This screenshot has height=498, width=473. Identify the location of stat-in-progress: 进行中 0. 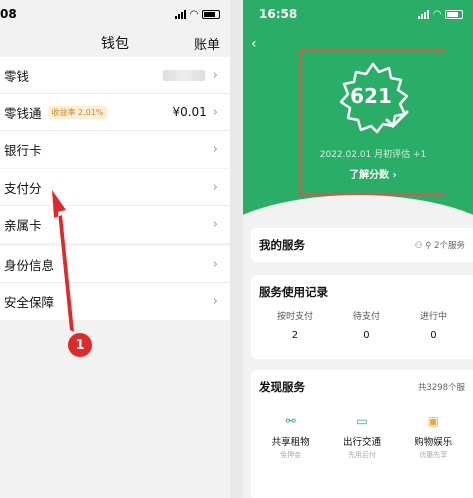
(433, 325).